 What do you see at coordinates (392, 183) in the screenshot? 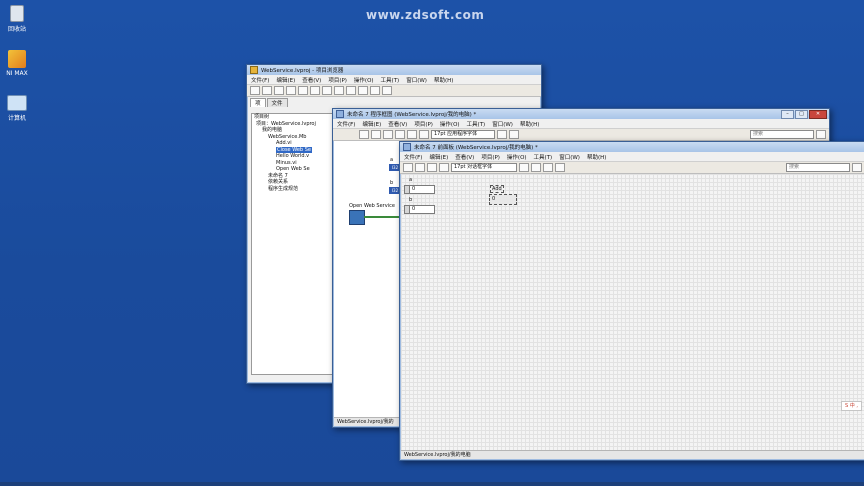
I see `terminal-b-label: b` at bounding box center [392, 183].